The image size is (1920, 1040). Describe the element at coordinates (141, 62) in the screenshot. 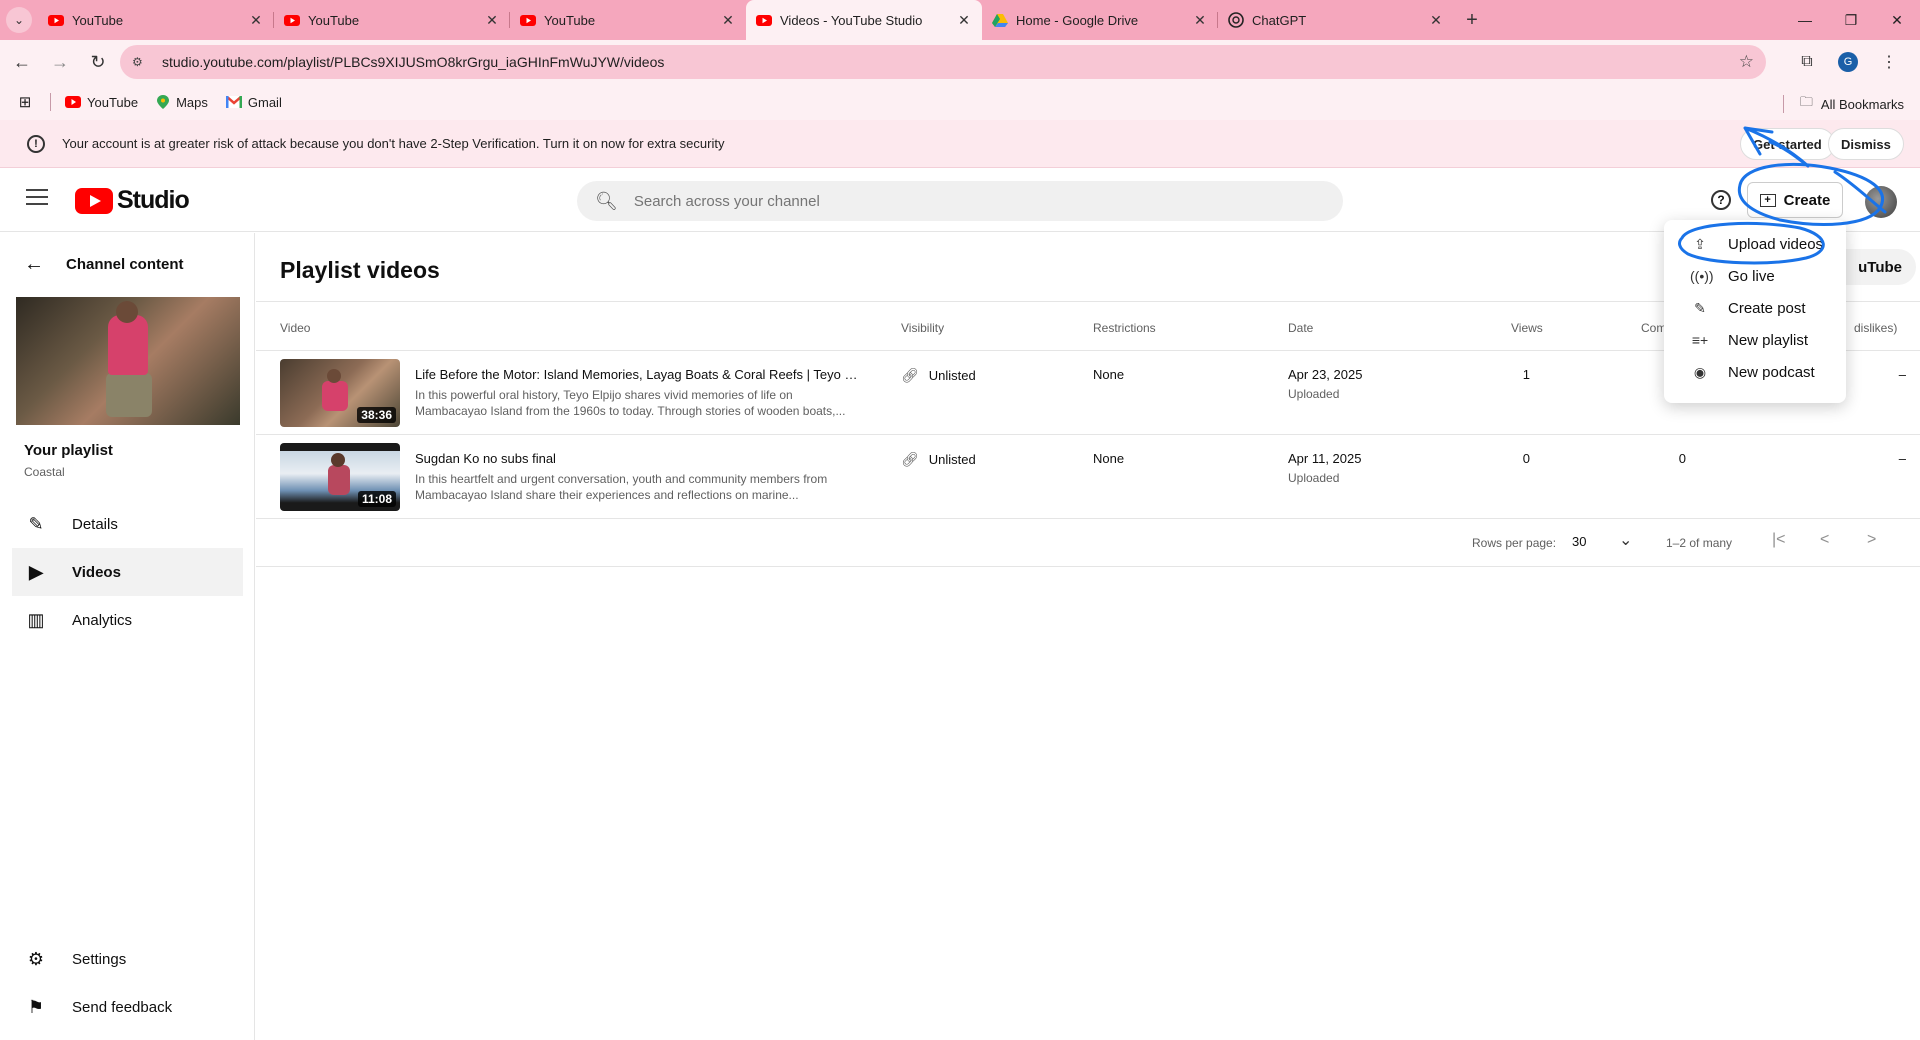

I see `site-info-icon: ⚙` at that location.